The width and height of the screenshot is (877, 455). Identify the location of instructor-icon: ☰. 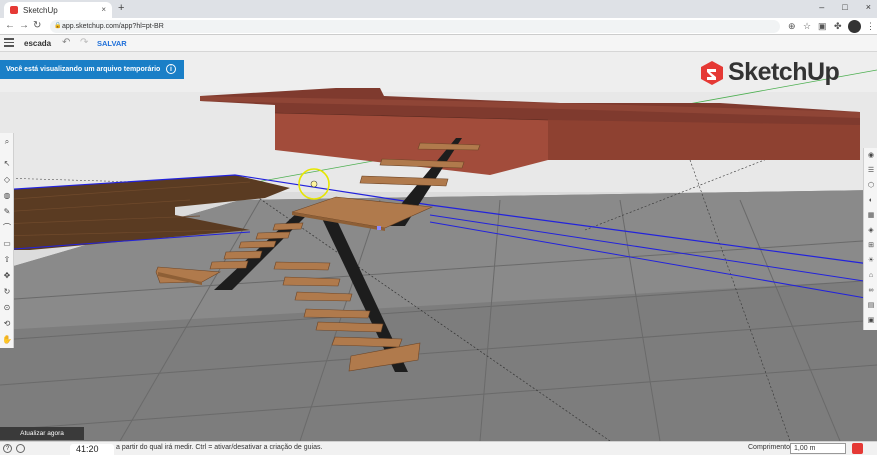
(871, 171).